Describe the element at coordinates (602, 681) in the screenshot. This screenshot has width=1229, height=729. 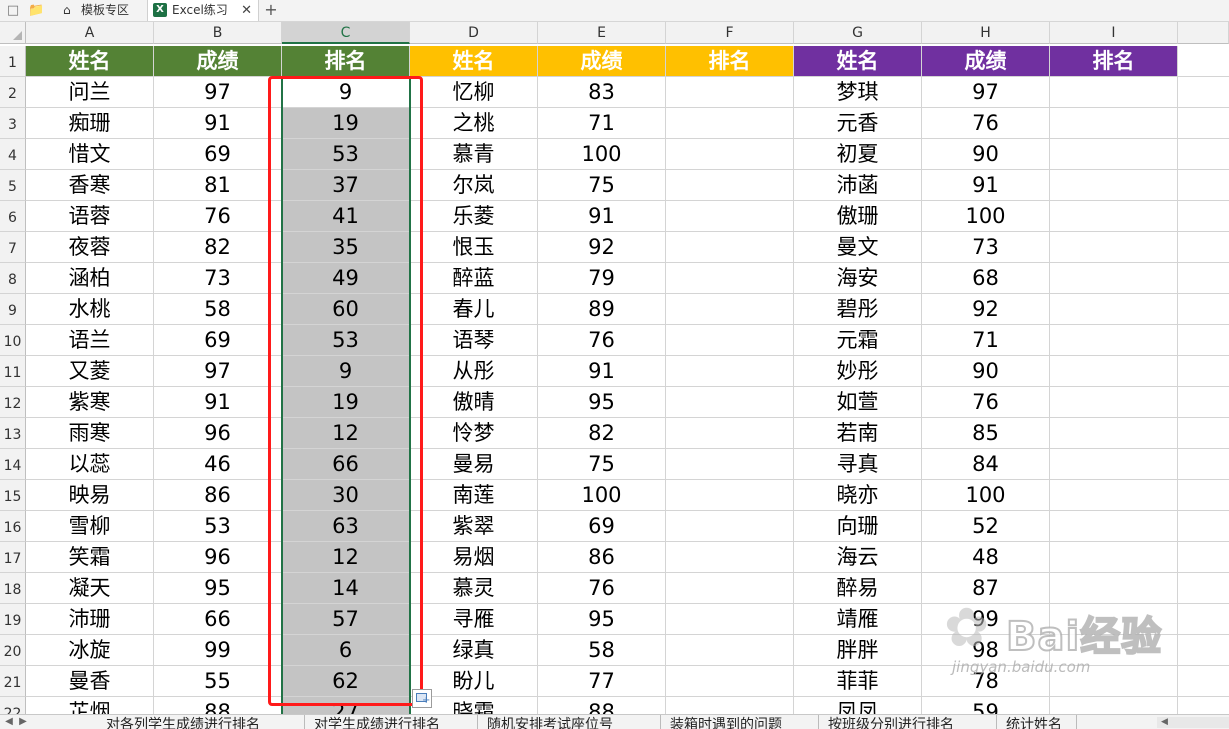
I see `table-cell: 77` at that location.